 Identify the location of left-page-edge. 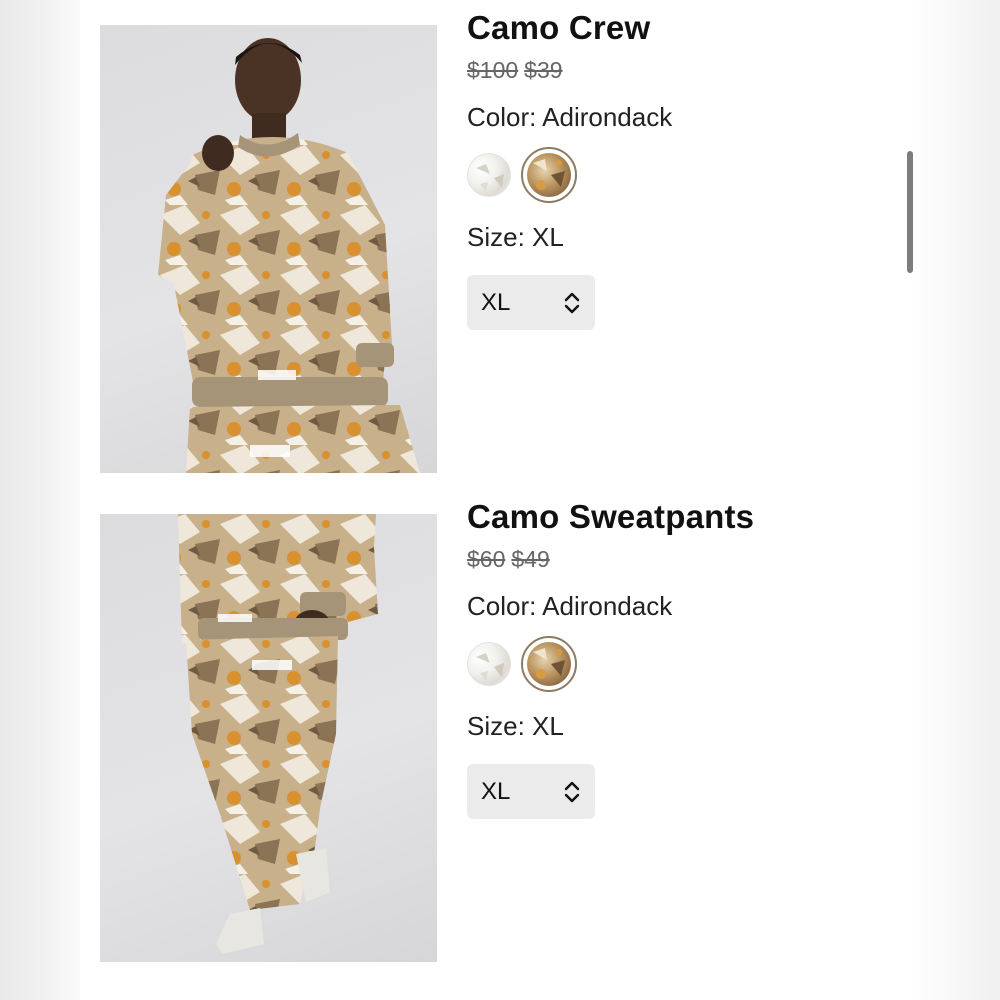
(40, 500).